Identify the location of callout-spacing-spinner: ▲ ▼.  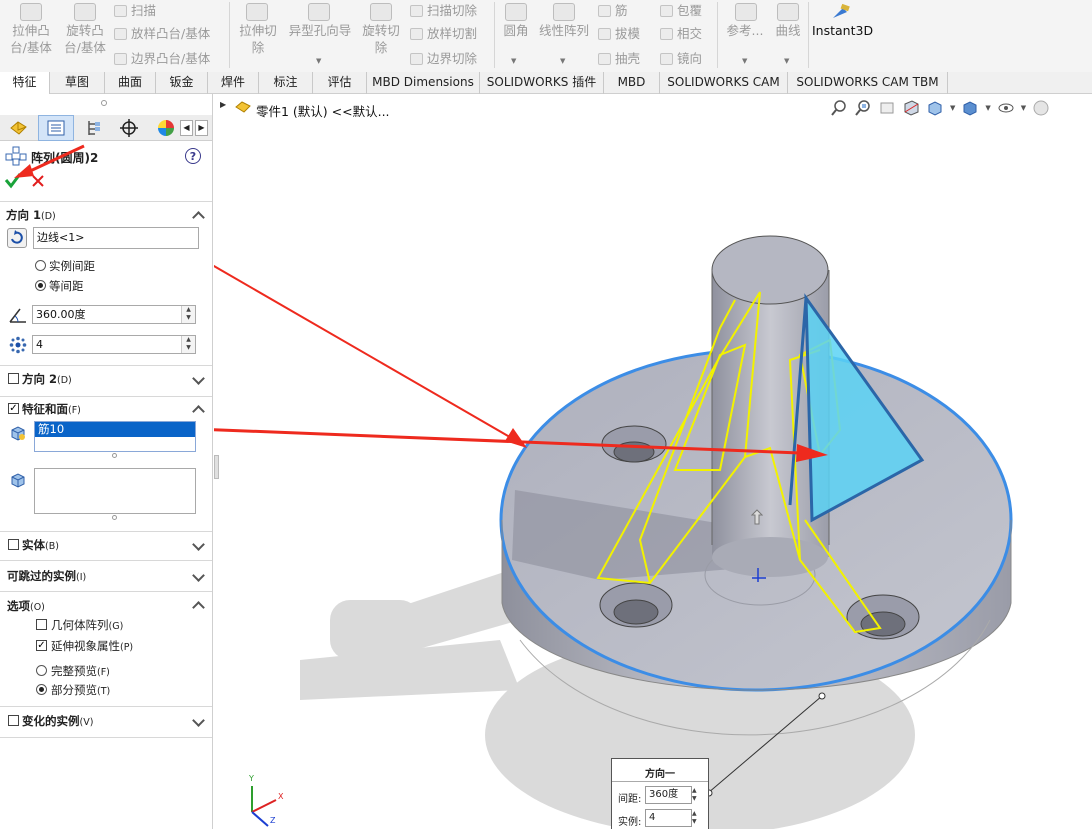
(694, 795).